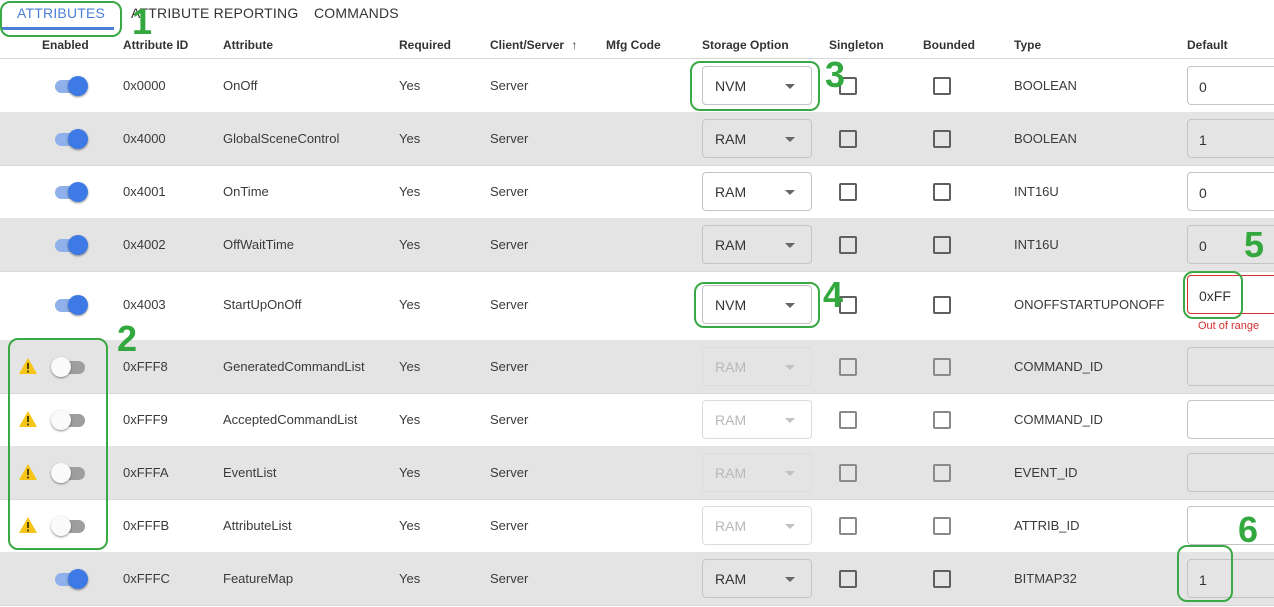 The image size is (1274, 607). What do you see at coordinates (1089, 304) in the screenshot?
I see `type-value: ONOFFSTARTUPONOFF` at bounding box center [1089, 304].